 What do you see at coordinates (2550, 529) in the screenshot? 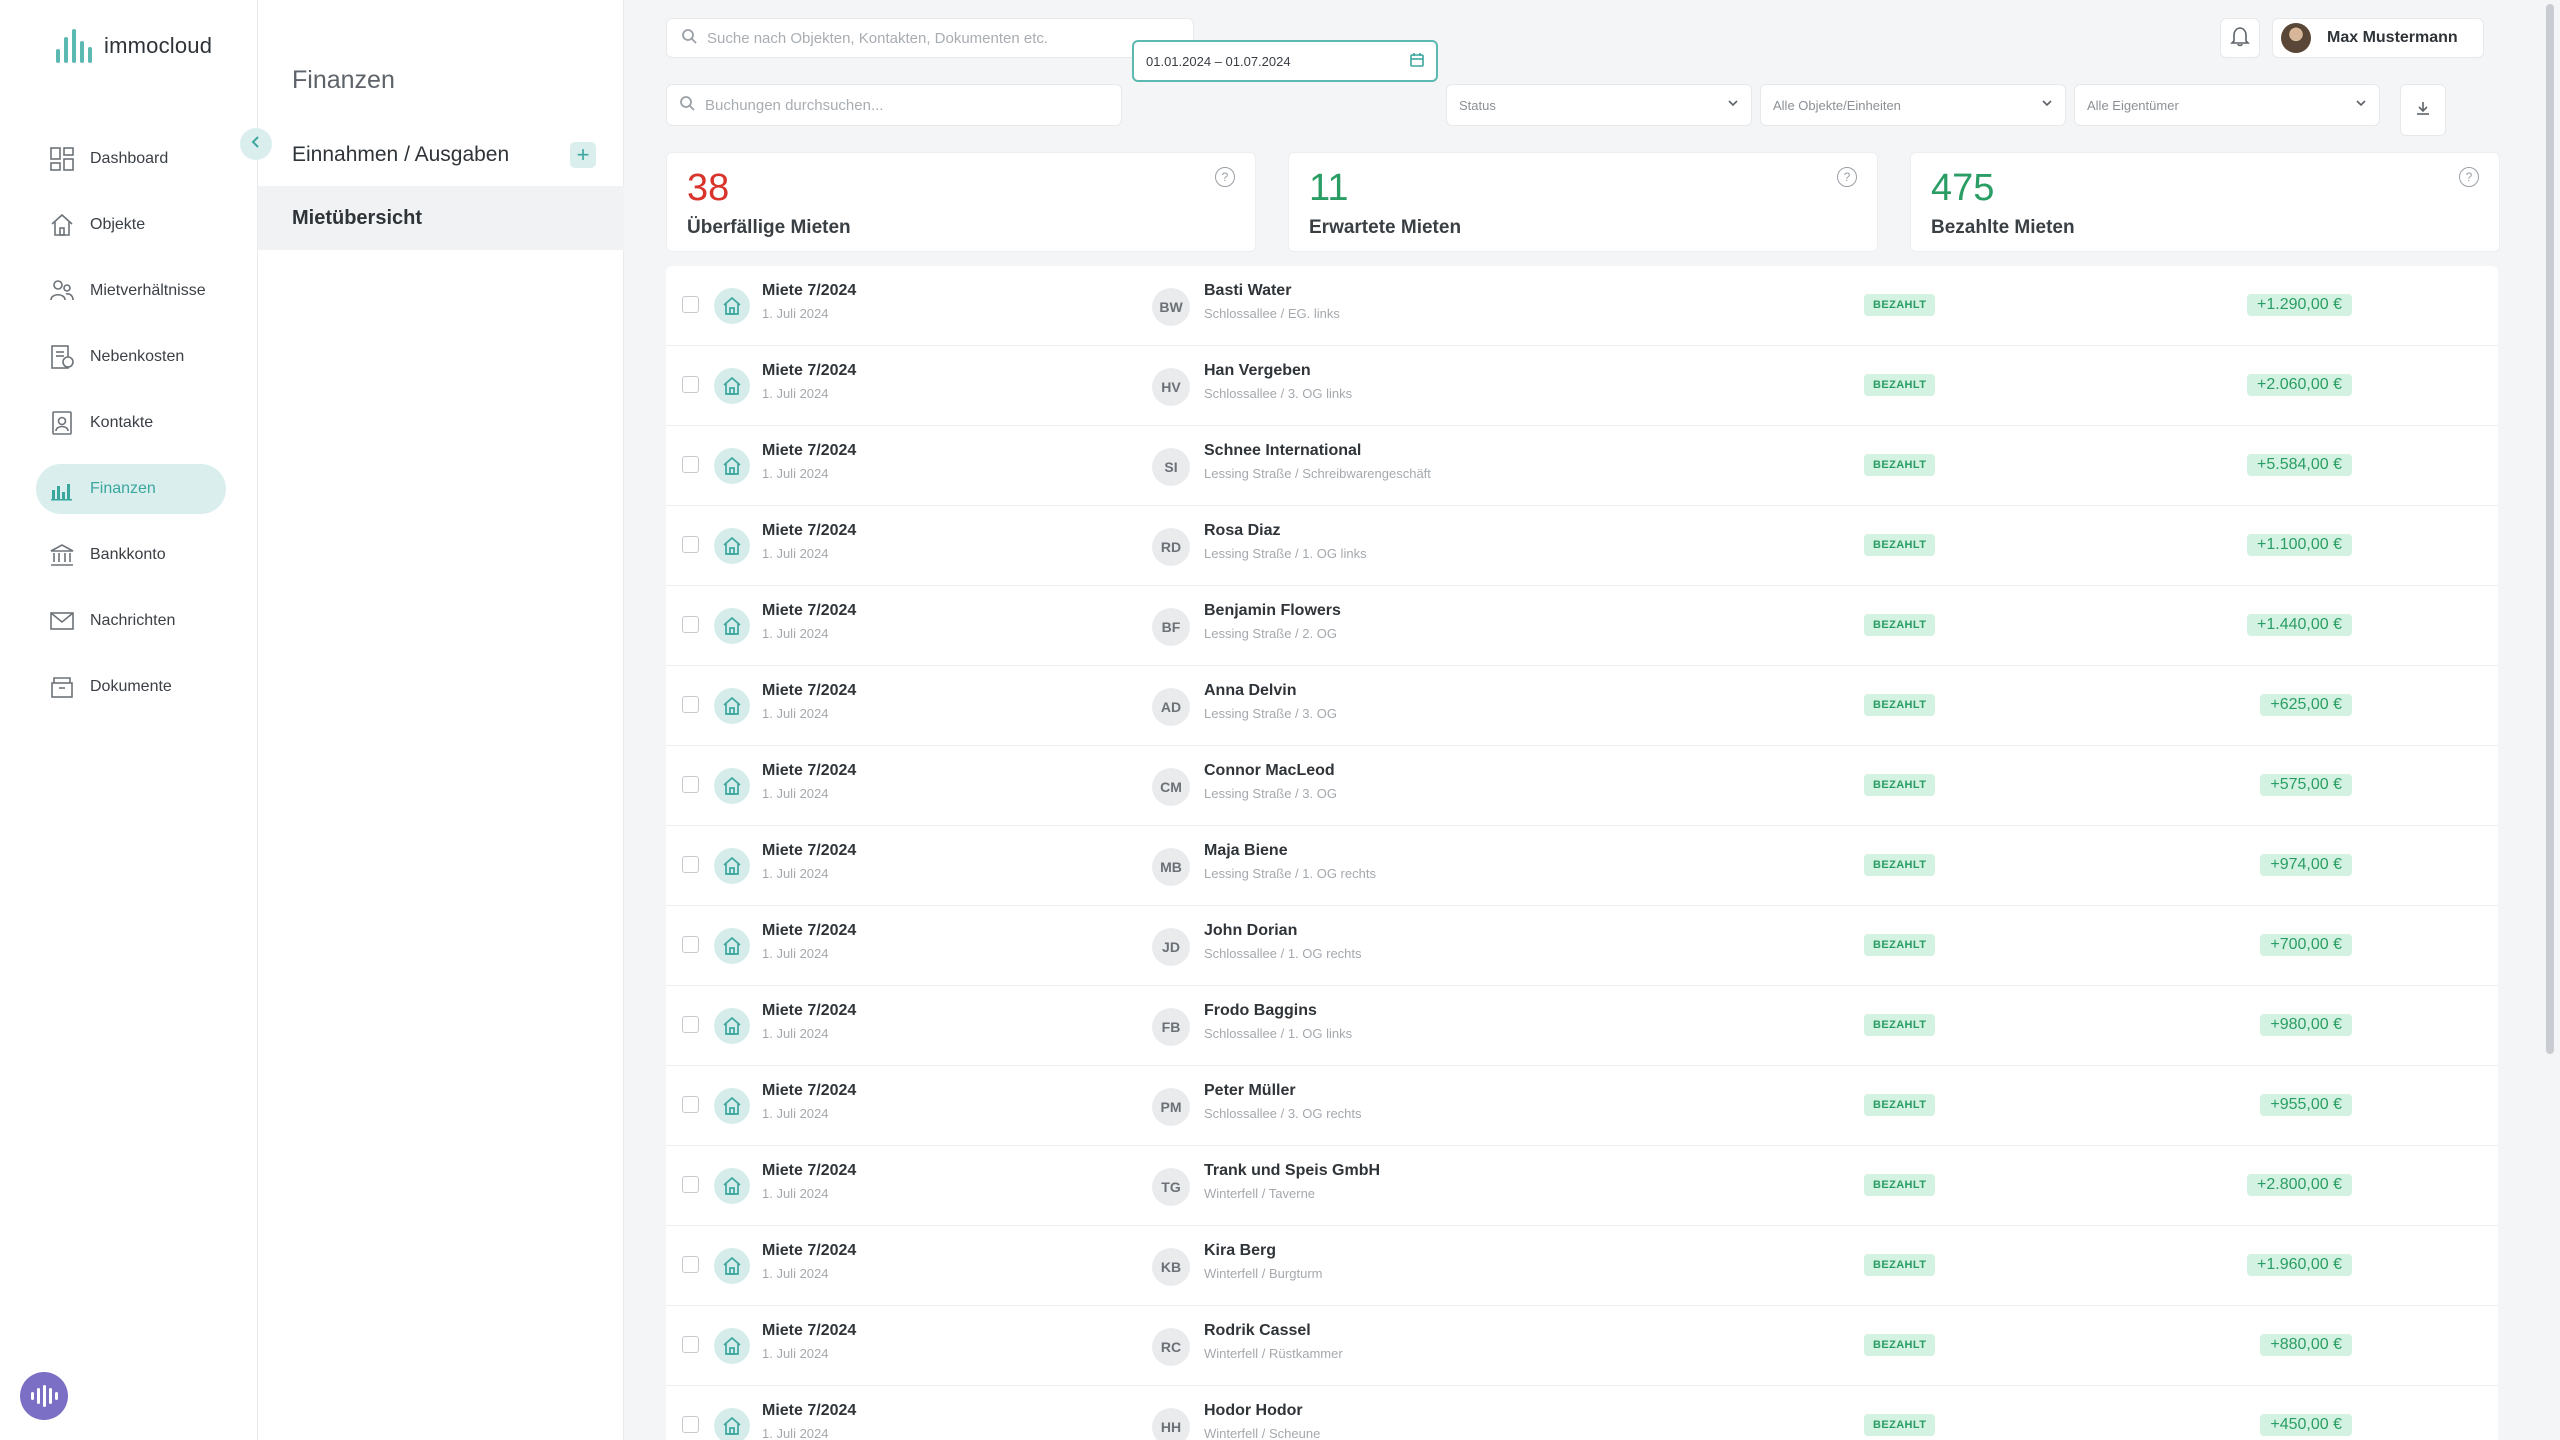
I see `scrollbar-thumb` at bounding box center [2550, 529].